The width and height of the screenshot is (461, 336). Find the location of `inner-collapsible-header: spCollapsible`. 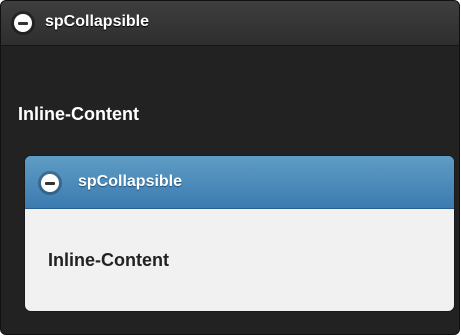

inner-collapsible-header: spCollapsible is located at coordinates (239, 182).